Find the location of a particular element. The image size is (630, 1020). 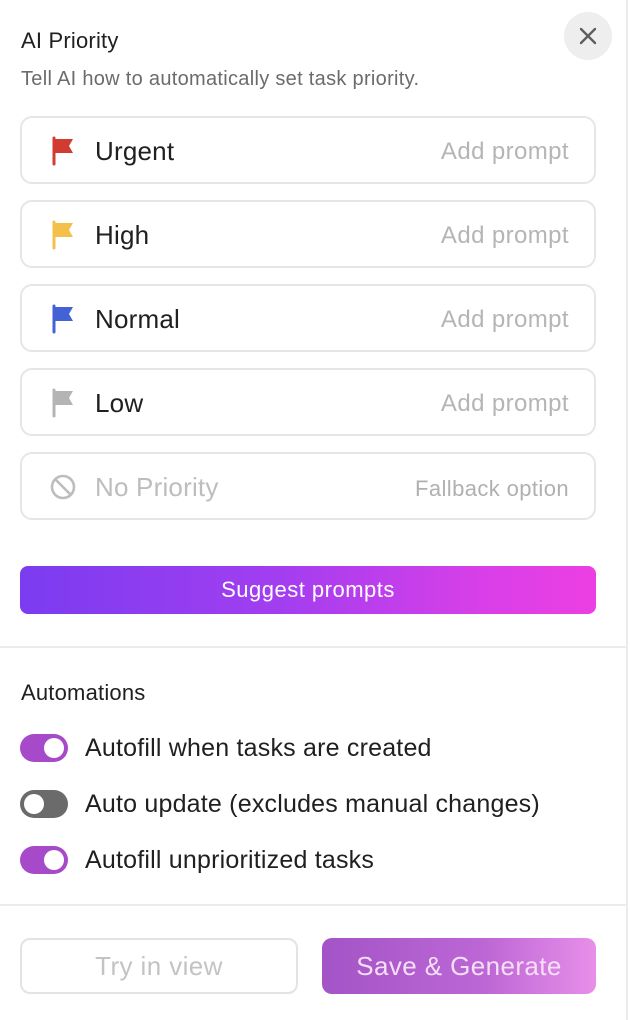

automation-row-auto-update: Auto update (excludes manual changes) is located at coordinates (280, 804).